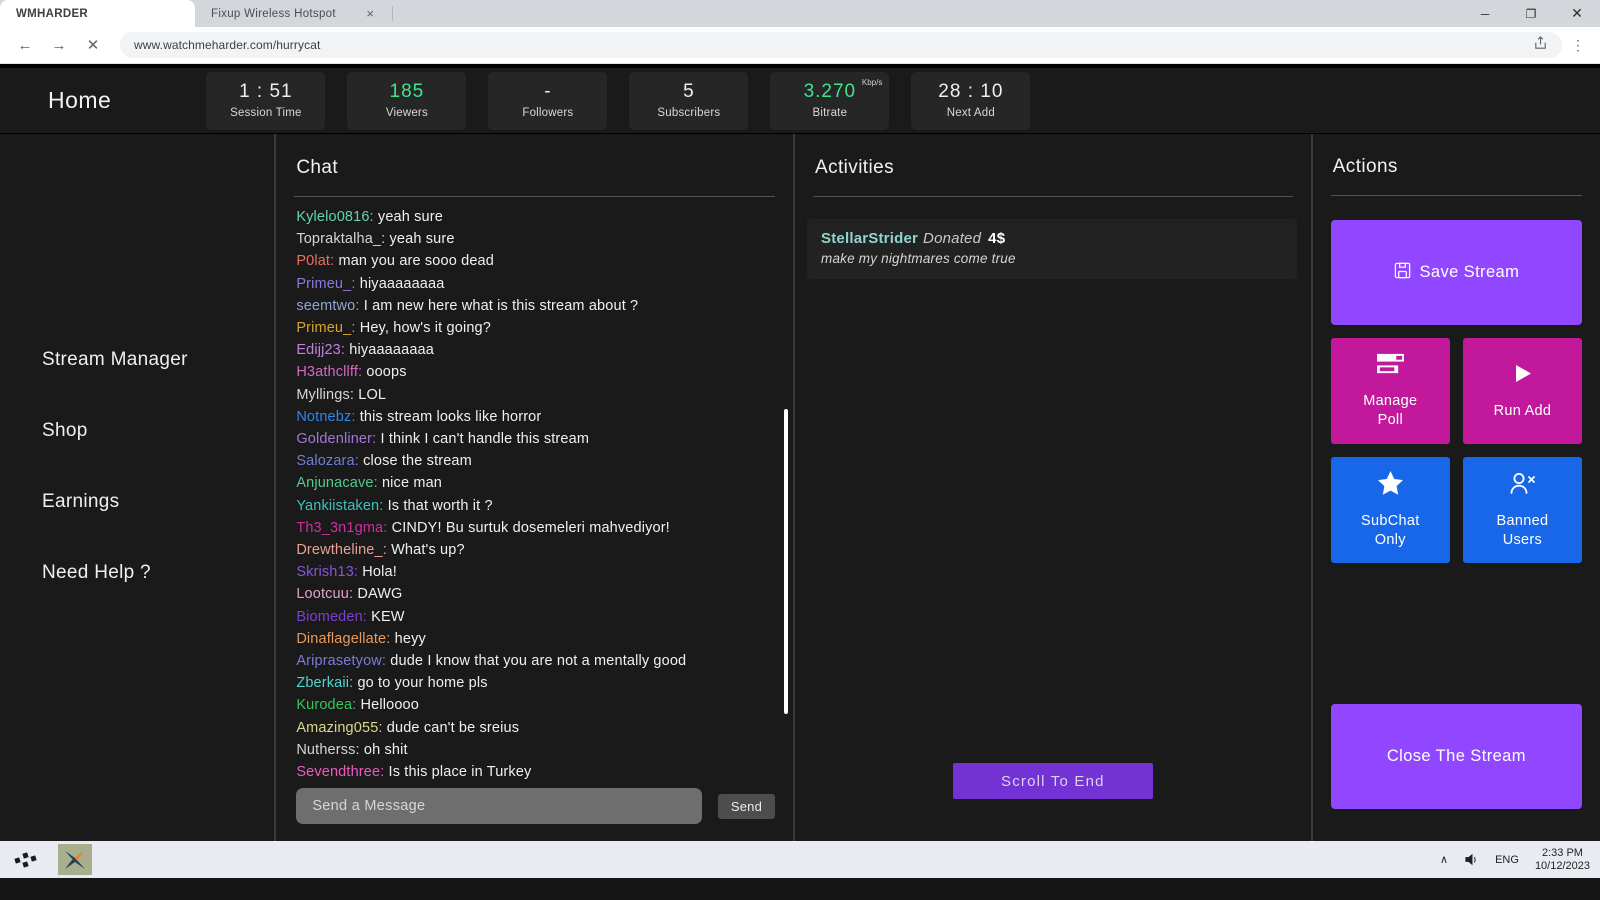  I want to click on send-button: Send, so click(746, 806).